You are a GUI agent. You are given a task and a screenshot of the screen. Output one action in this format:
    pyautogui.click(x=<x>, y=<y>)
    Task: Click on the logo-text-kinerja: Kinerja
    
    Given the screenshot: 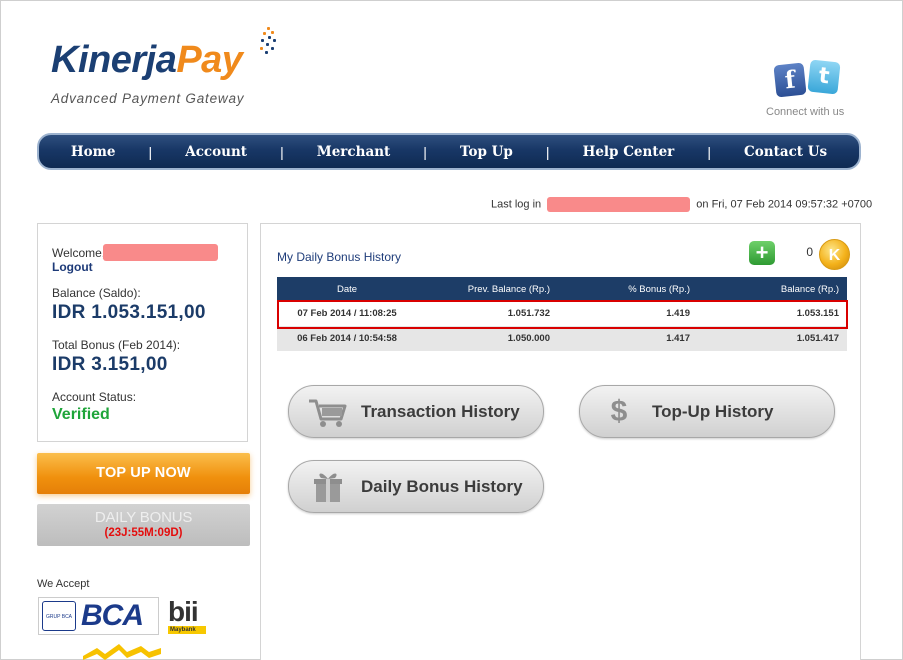 What is the action you would take?
    pyautogui.click(x=114, y=60)
    